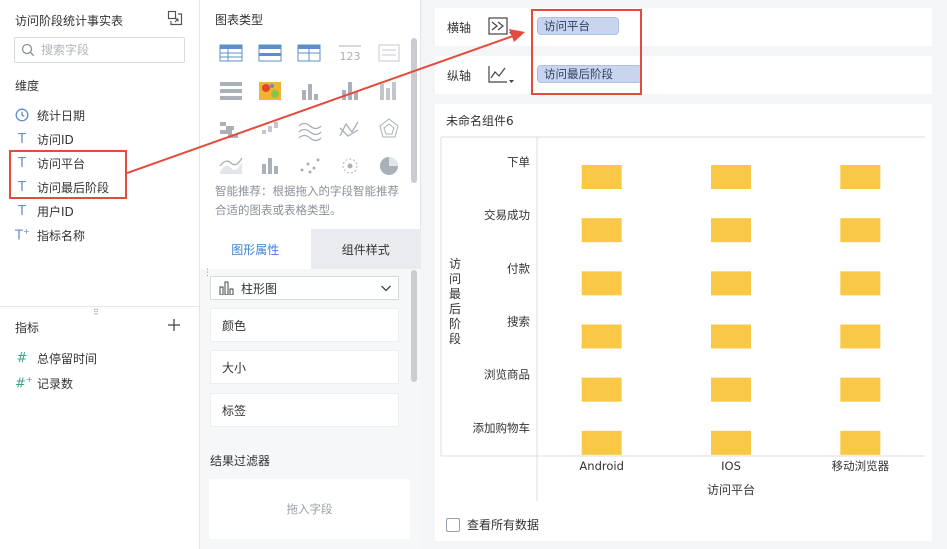 The image size is (947, 549). What do you see at coordinates (389, 166) in the screenshot?
I see `pie-chart-icon` at bounding box center [389, 166].